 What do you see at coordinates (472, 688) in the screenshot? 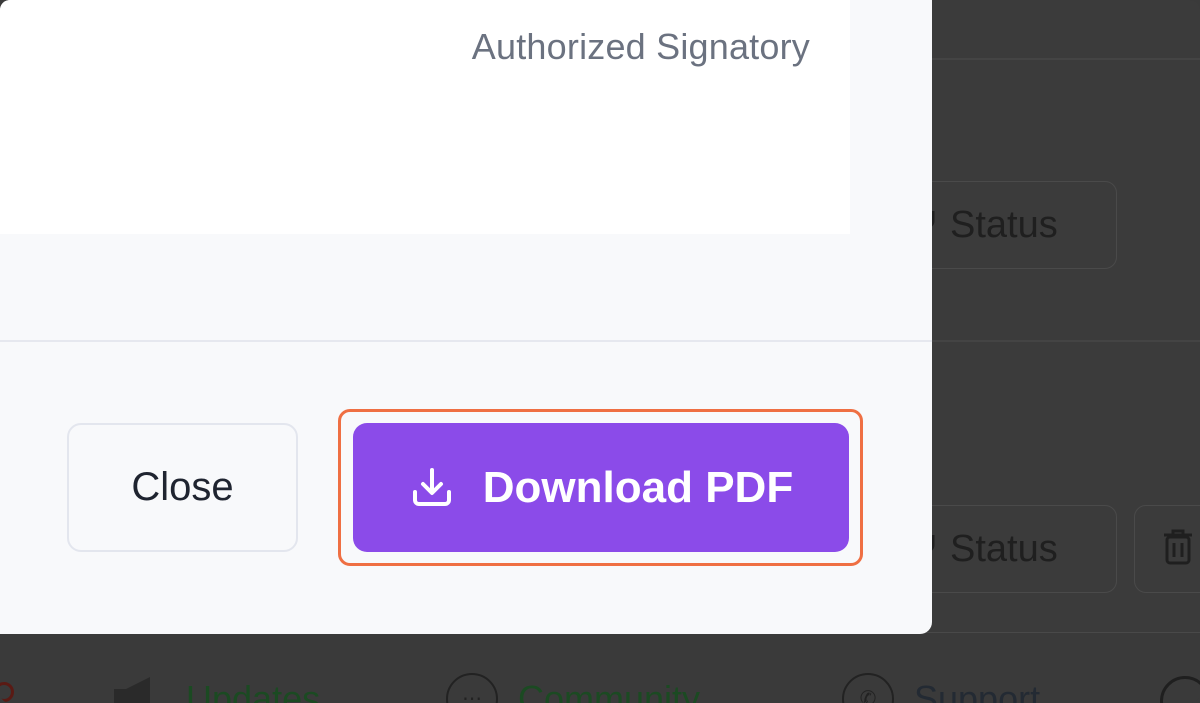
I see `chat-bubble-icon: ⋯` at bounding box center [472, 688].